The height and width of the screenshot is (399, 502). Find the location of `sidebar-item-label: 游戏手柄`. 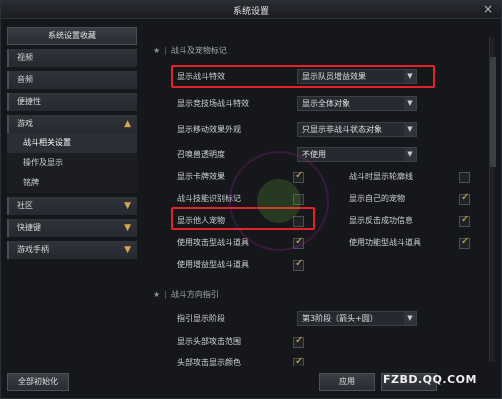

sidebar-item-label: 游戏手柄 is located at coordinates (33, 249).